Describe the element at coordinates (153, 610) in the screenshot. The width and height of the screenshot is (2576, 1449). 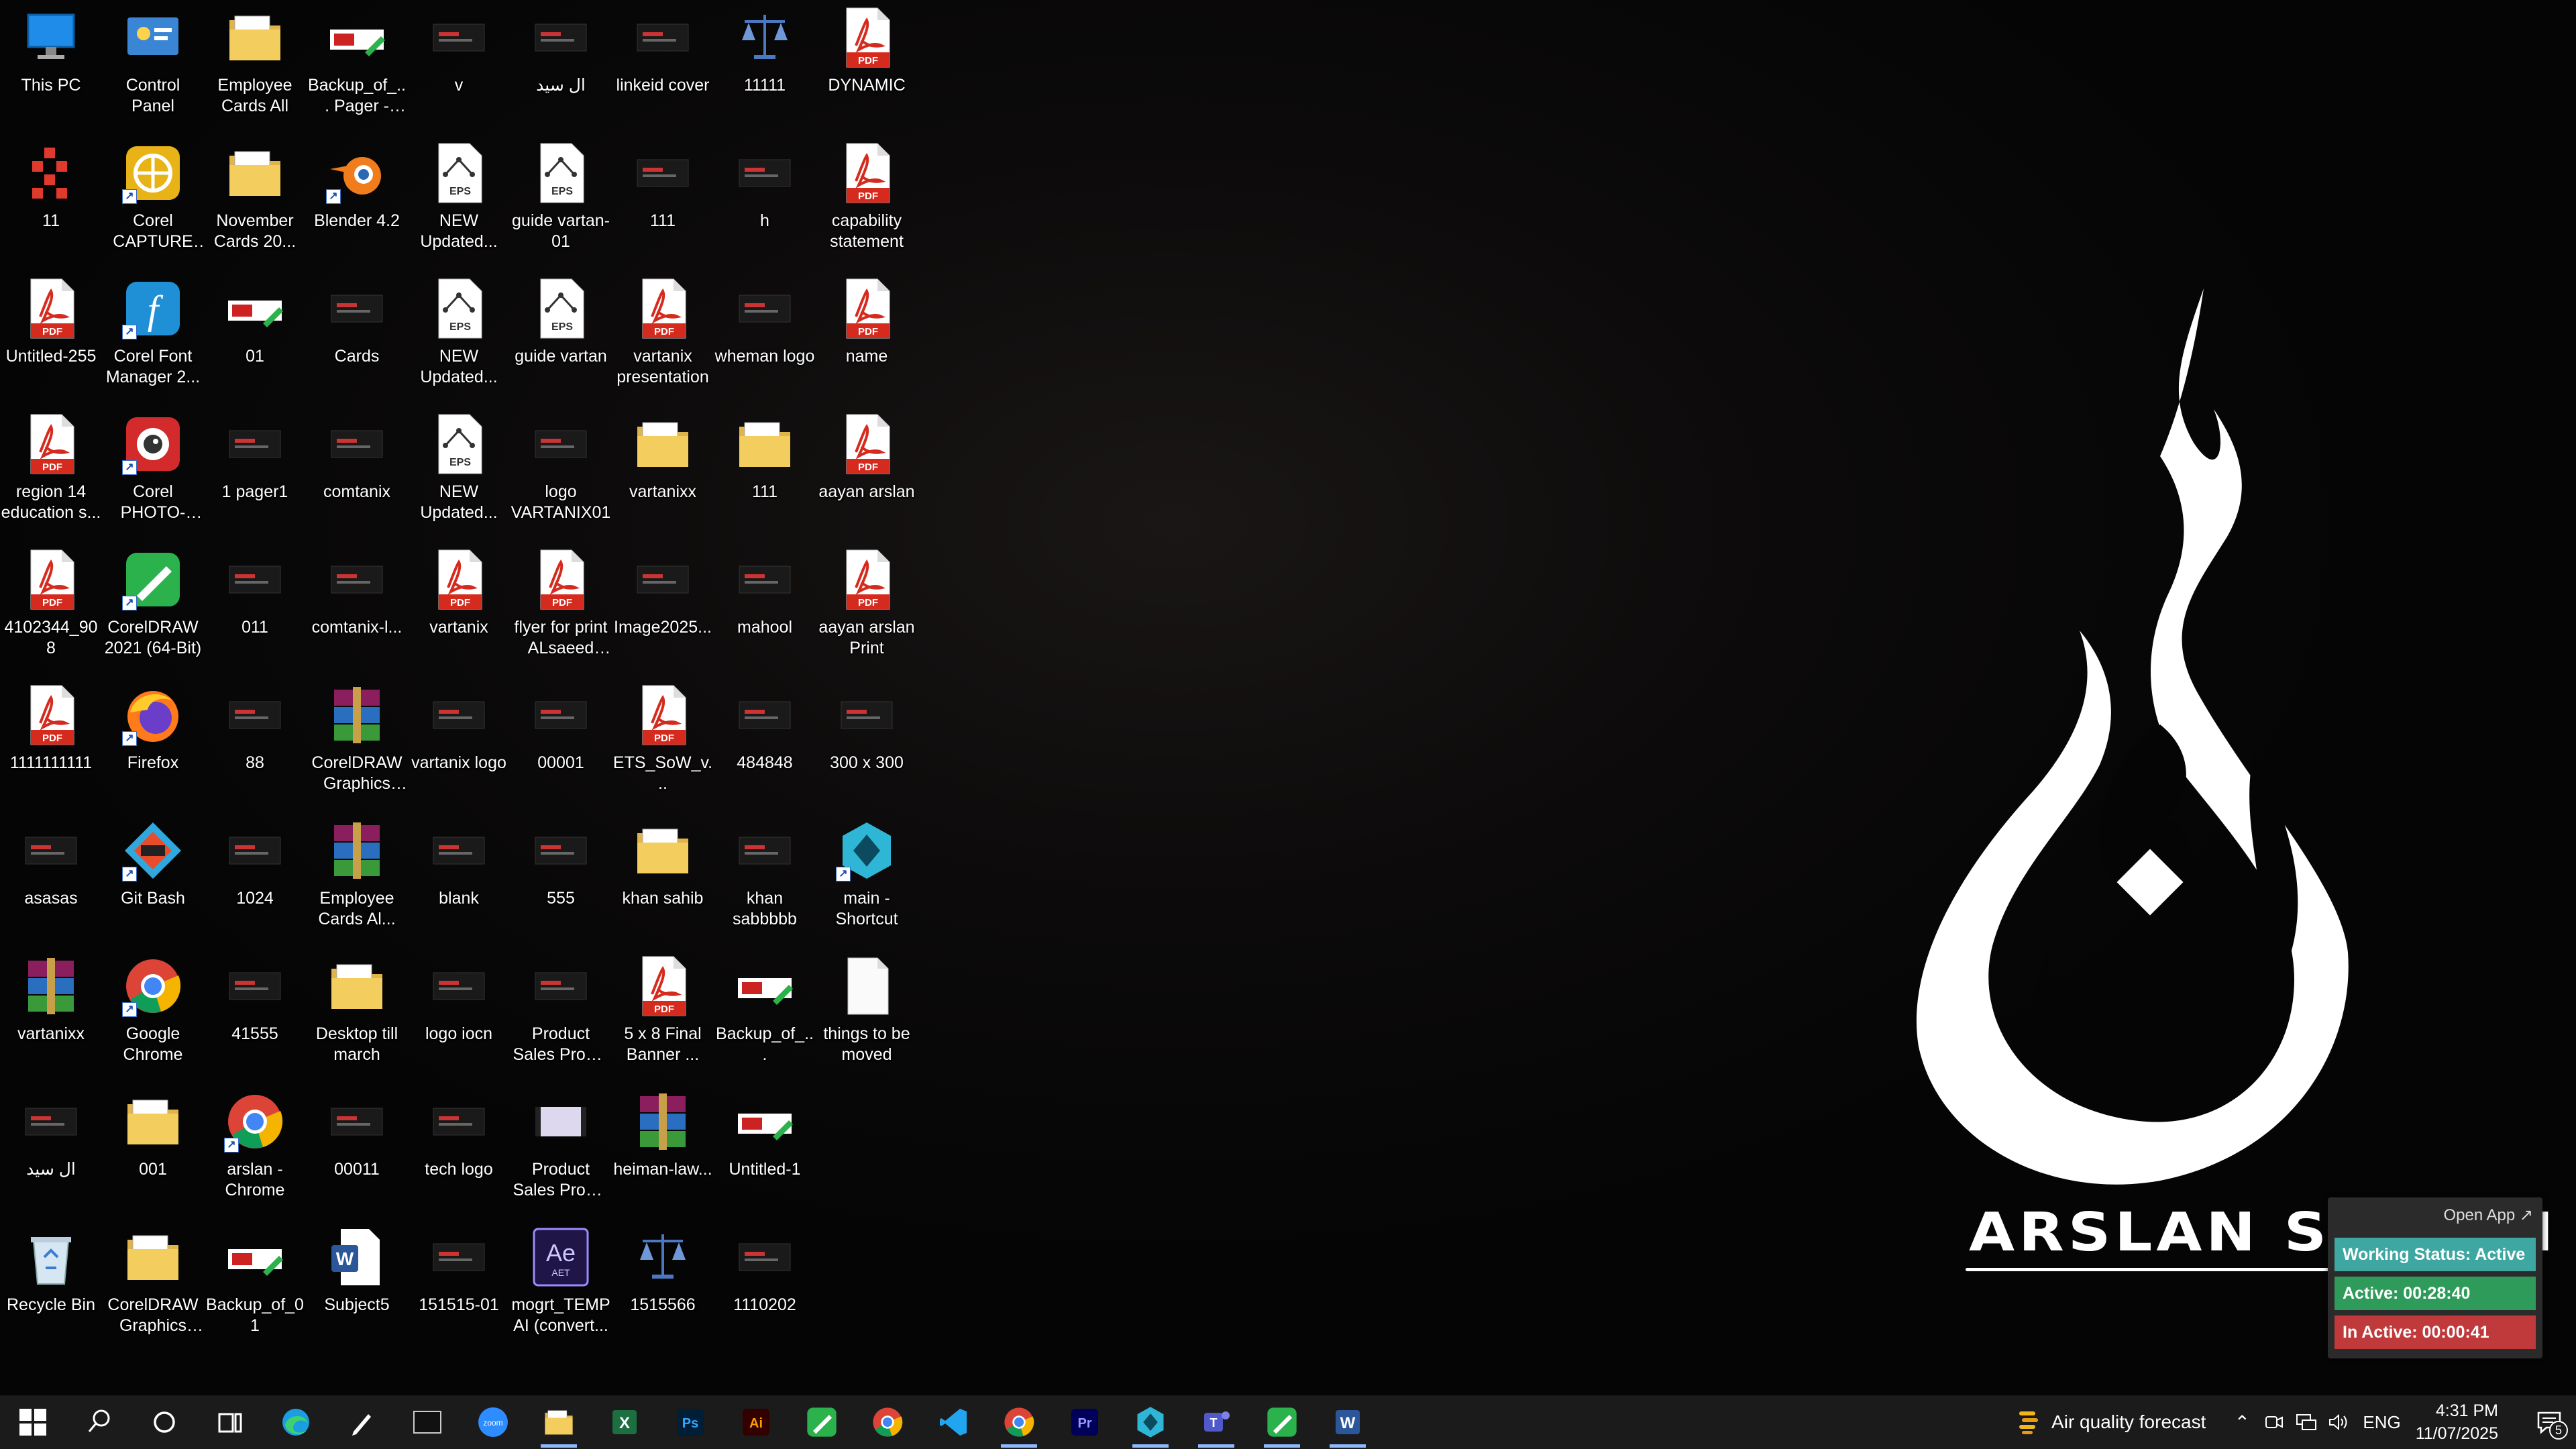
I see `desktop-icon-coreldraw-2021-64-bit: ↗ CorelDRAW 2021 (64-Bit)` at that location.